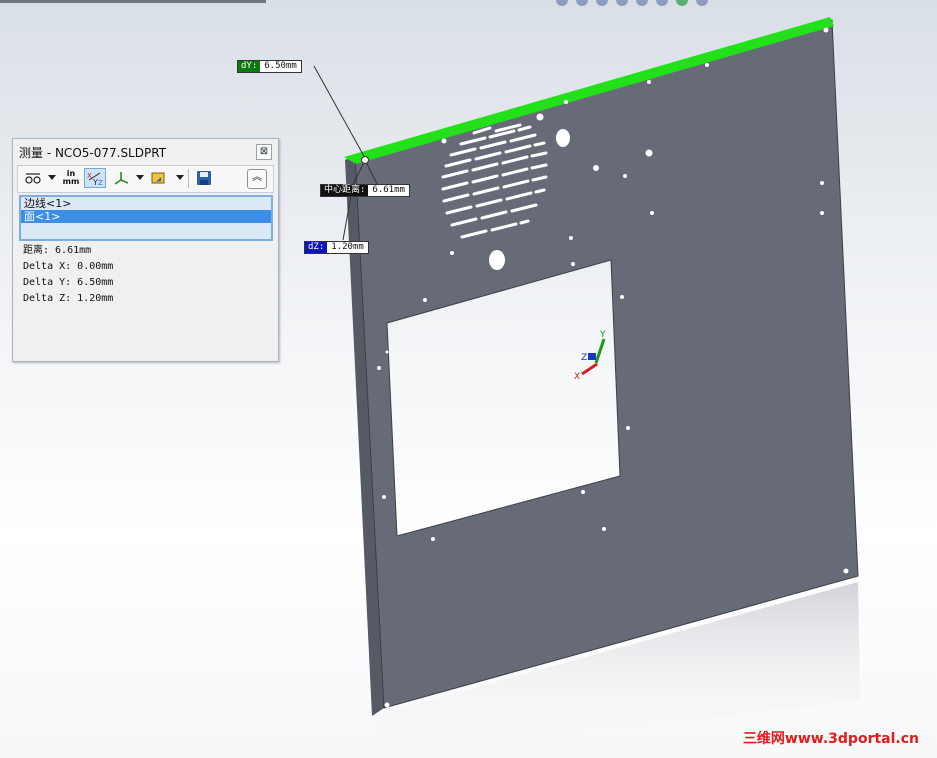 The height and width of the screenshot is (758, 937). Describe the element at coordinates (388, 190) in the screenshot. I see `center-distance-callout-value: 6.61mm` at that location.